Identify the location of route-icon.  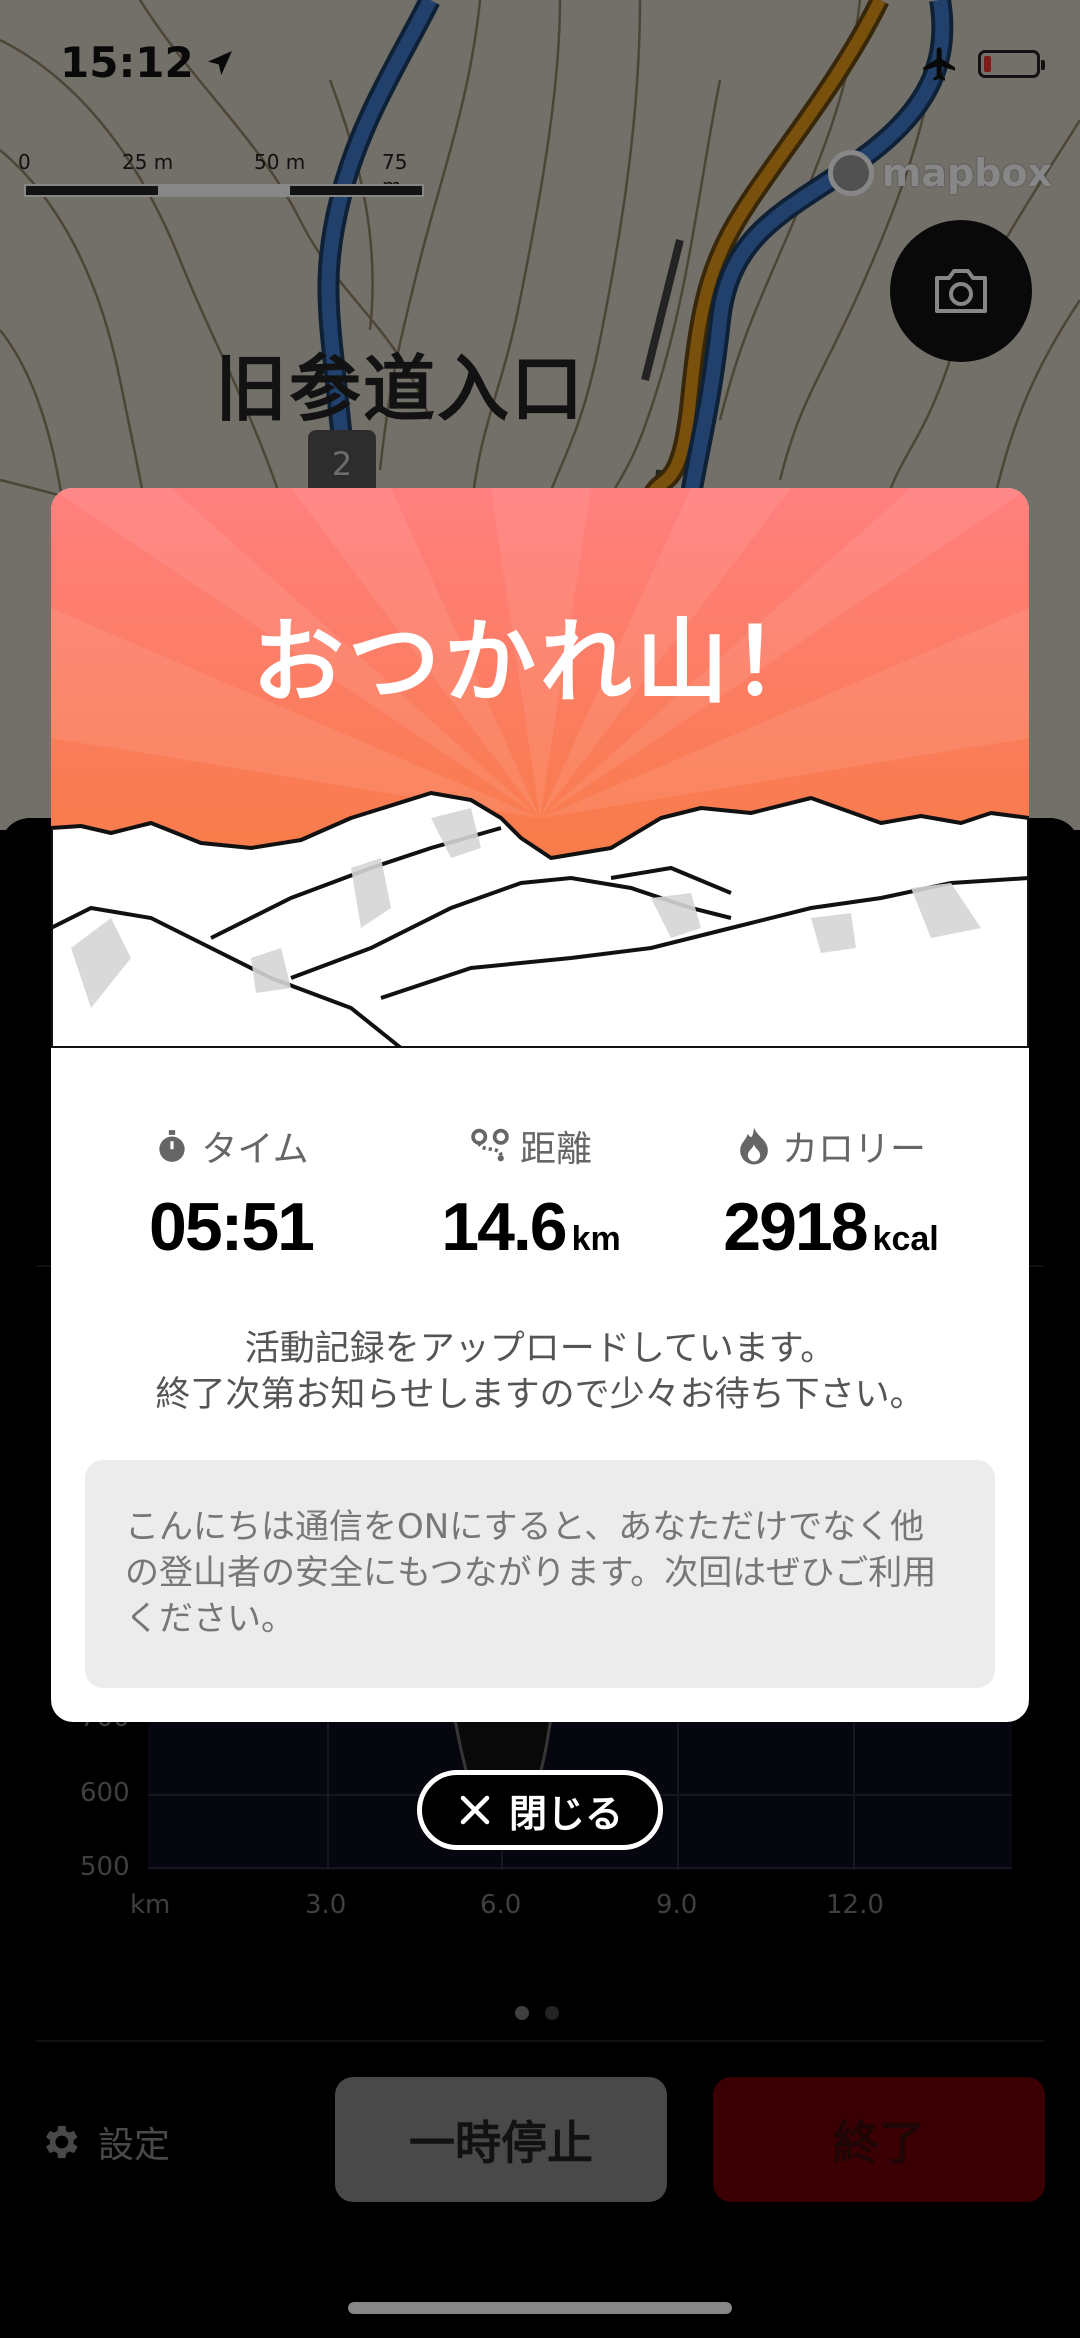
(490, 1145).